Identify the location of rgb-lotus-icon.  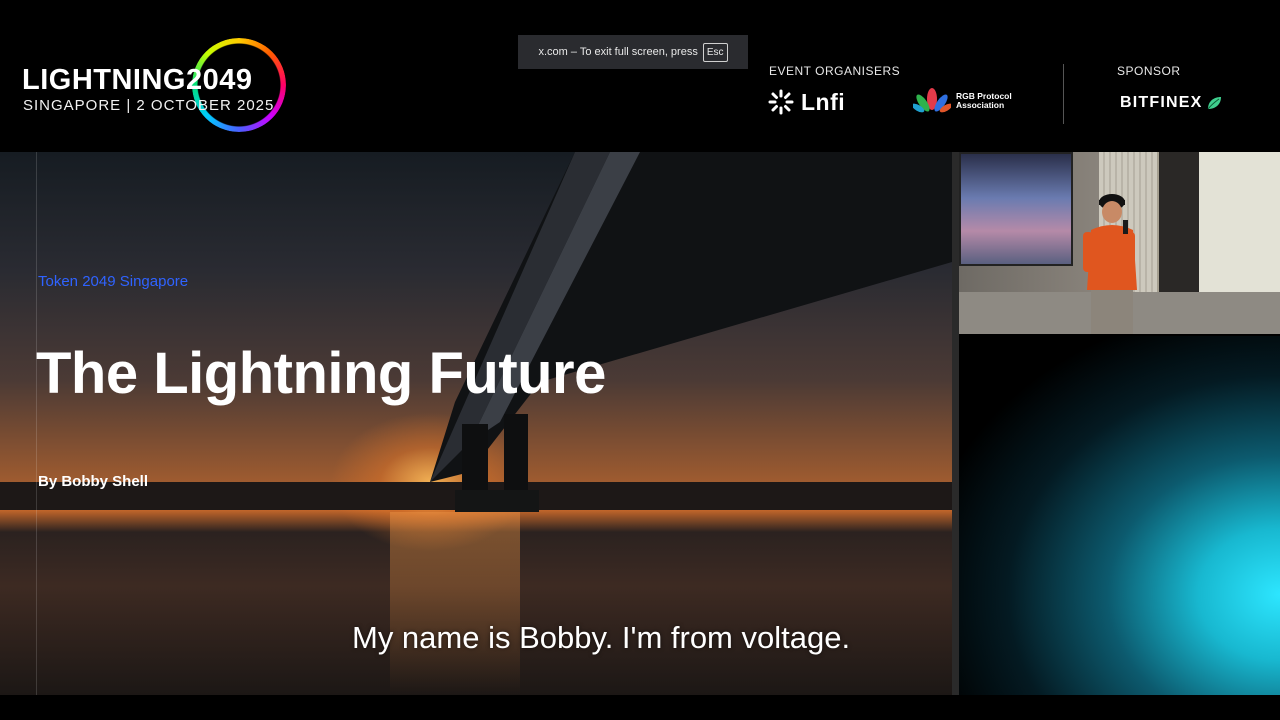
(932, 100).